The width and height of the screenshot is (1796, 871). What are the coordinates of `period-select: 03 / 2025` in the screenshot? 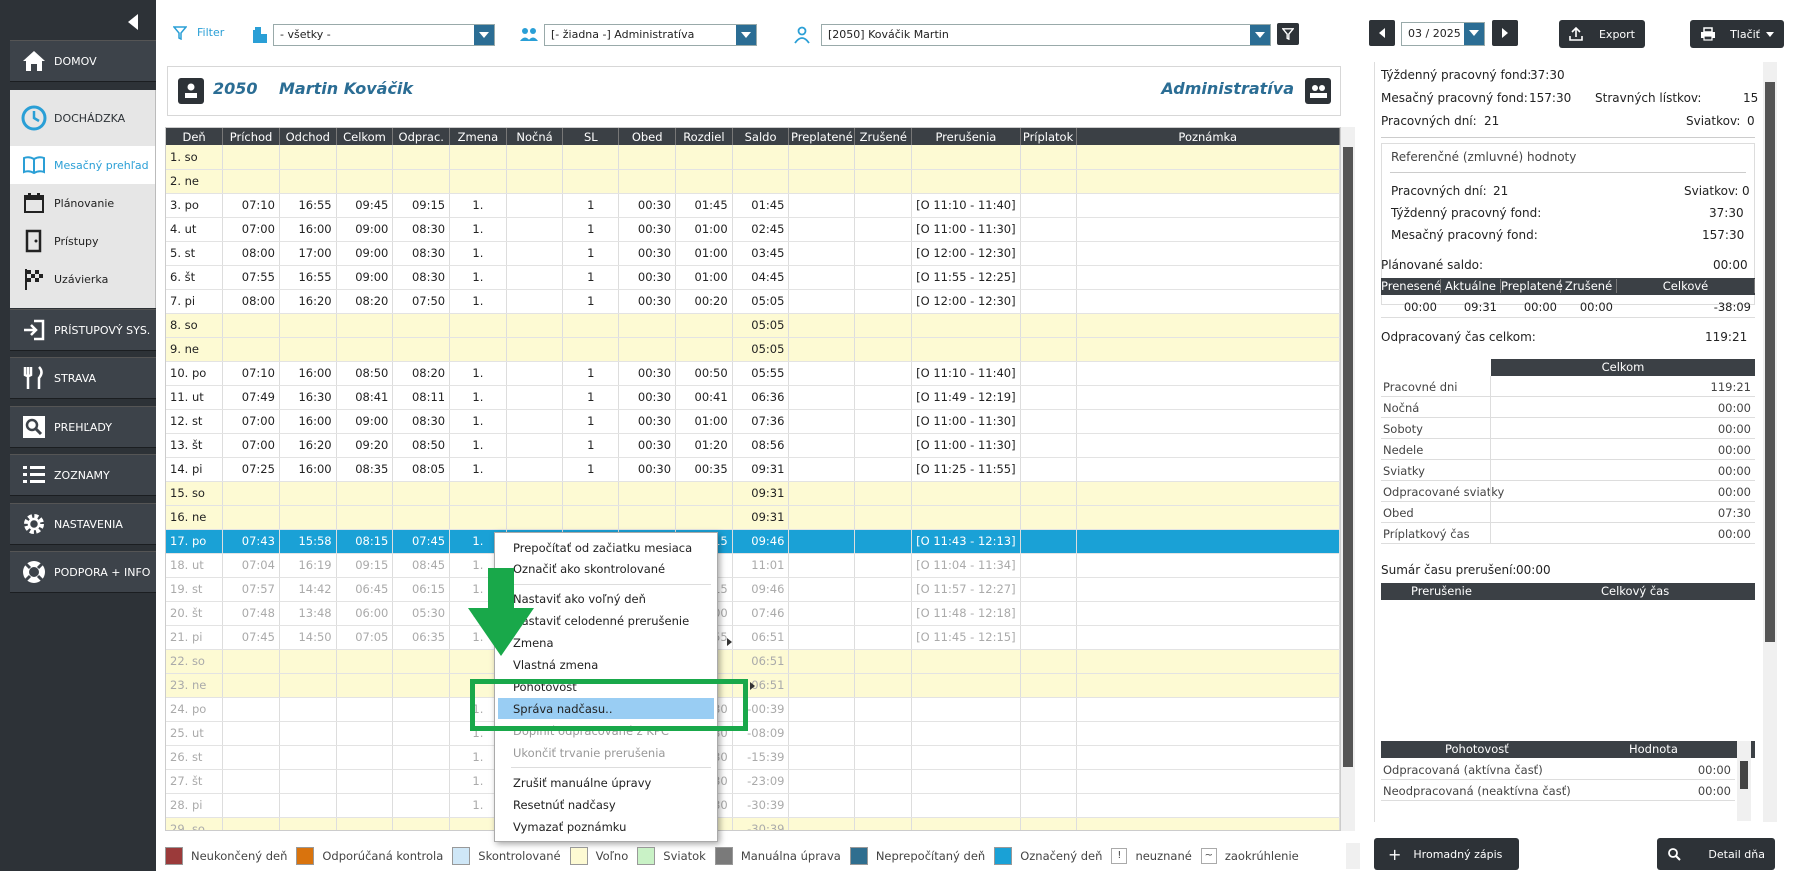 It's located at (1443, 34).